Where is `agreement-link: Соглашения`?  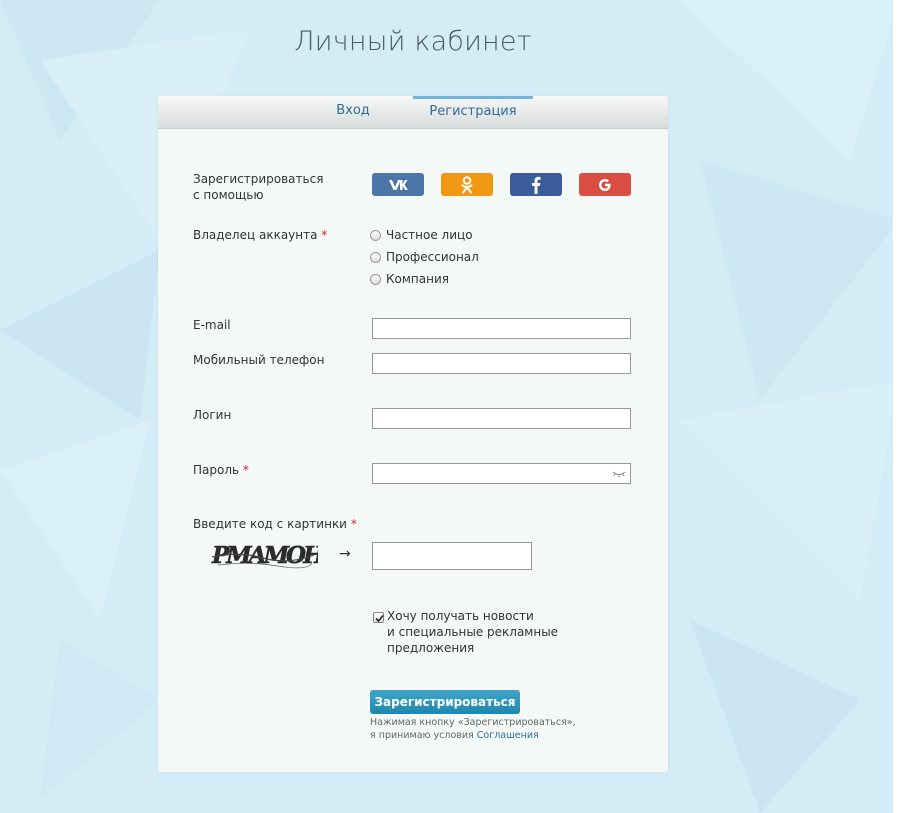
agreement-link: Соглашения is located at coordinates (508, 735).